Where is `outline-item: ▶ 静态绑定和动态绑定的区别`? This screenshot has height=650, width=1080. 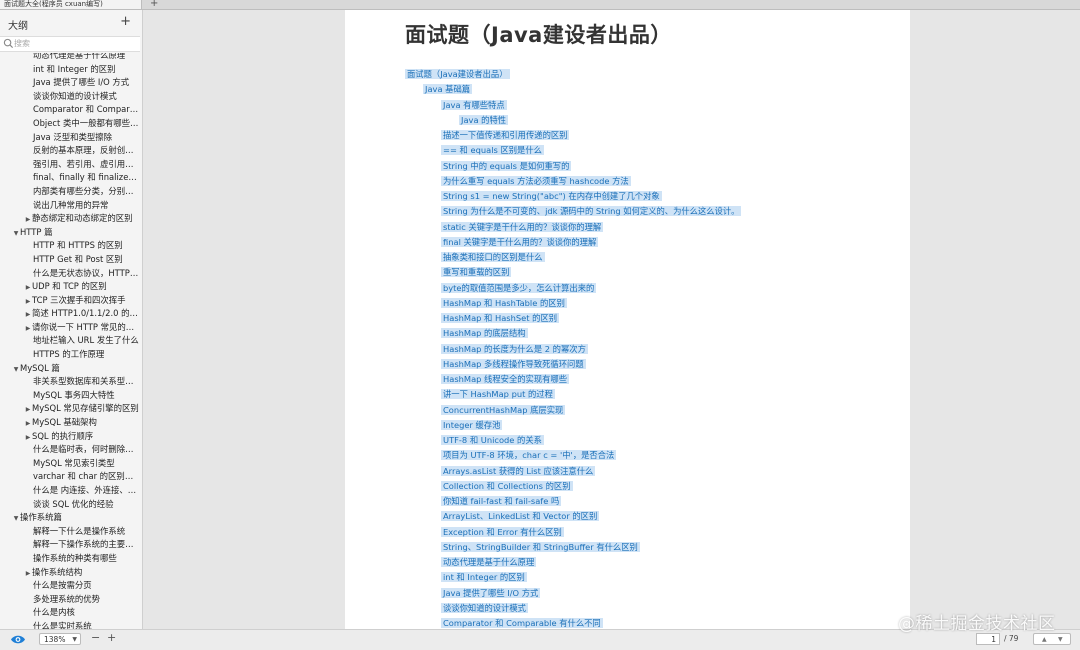 outline-item: ▶ 静态绑定和动态绑定的区别 is located at coordinates (71, 219).